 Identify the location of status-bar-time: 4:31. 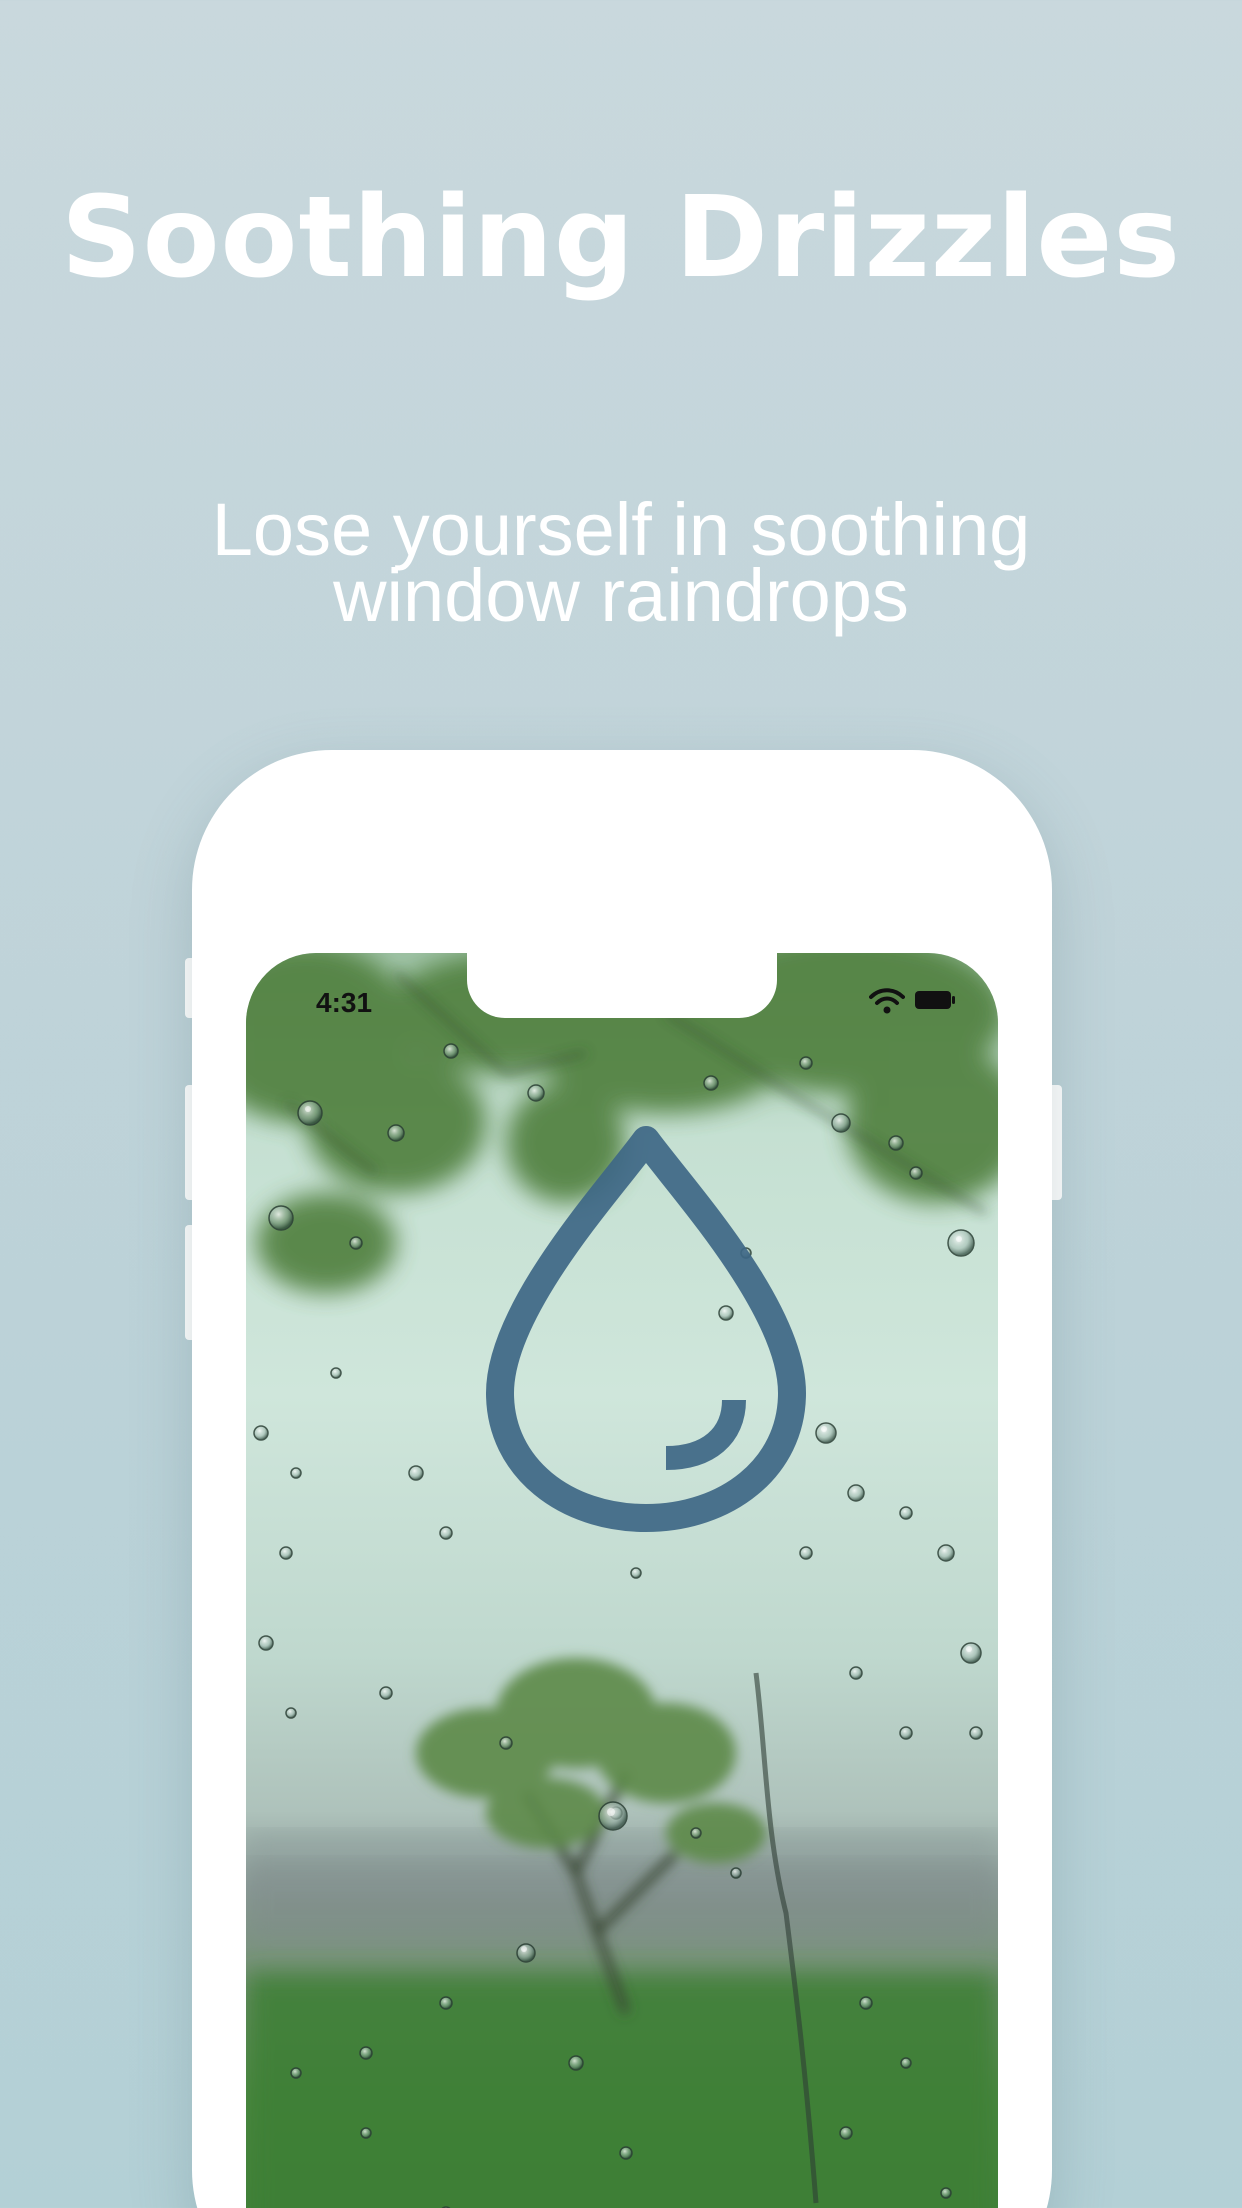
(344, 1002).